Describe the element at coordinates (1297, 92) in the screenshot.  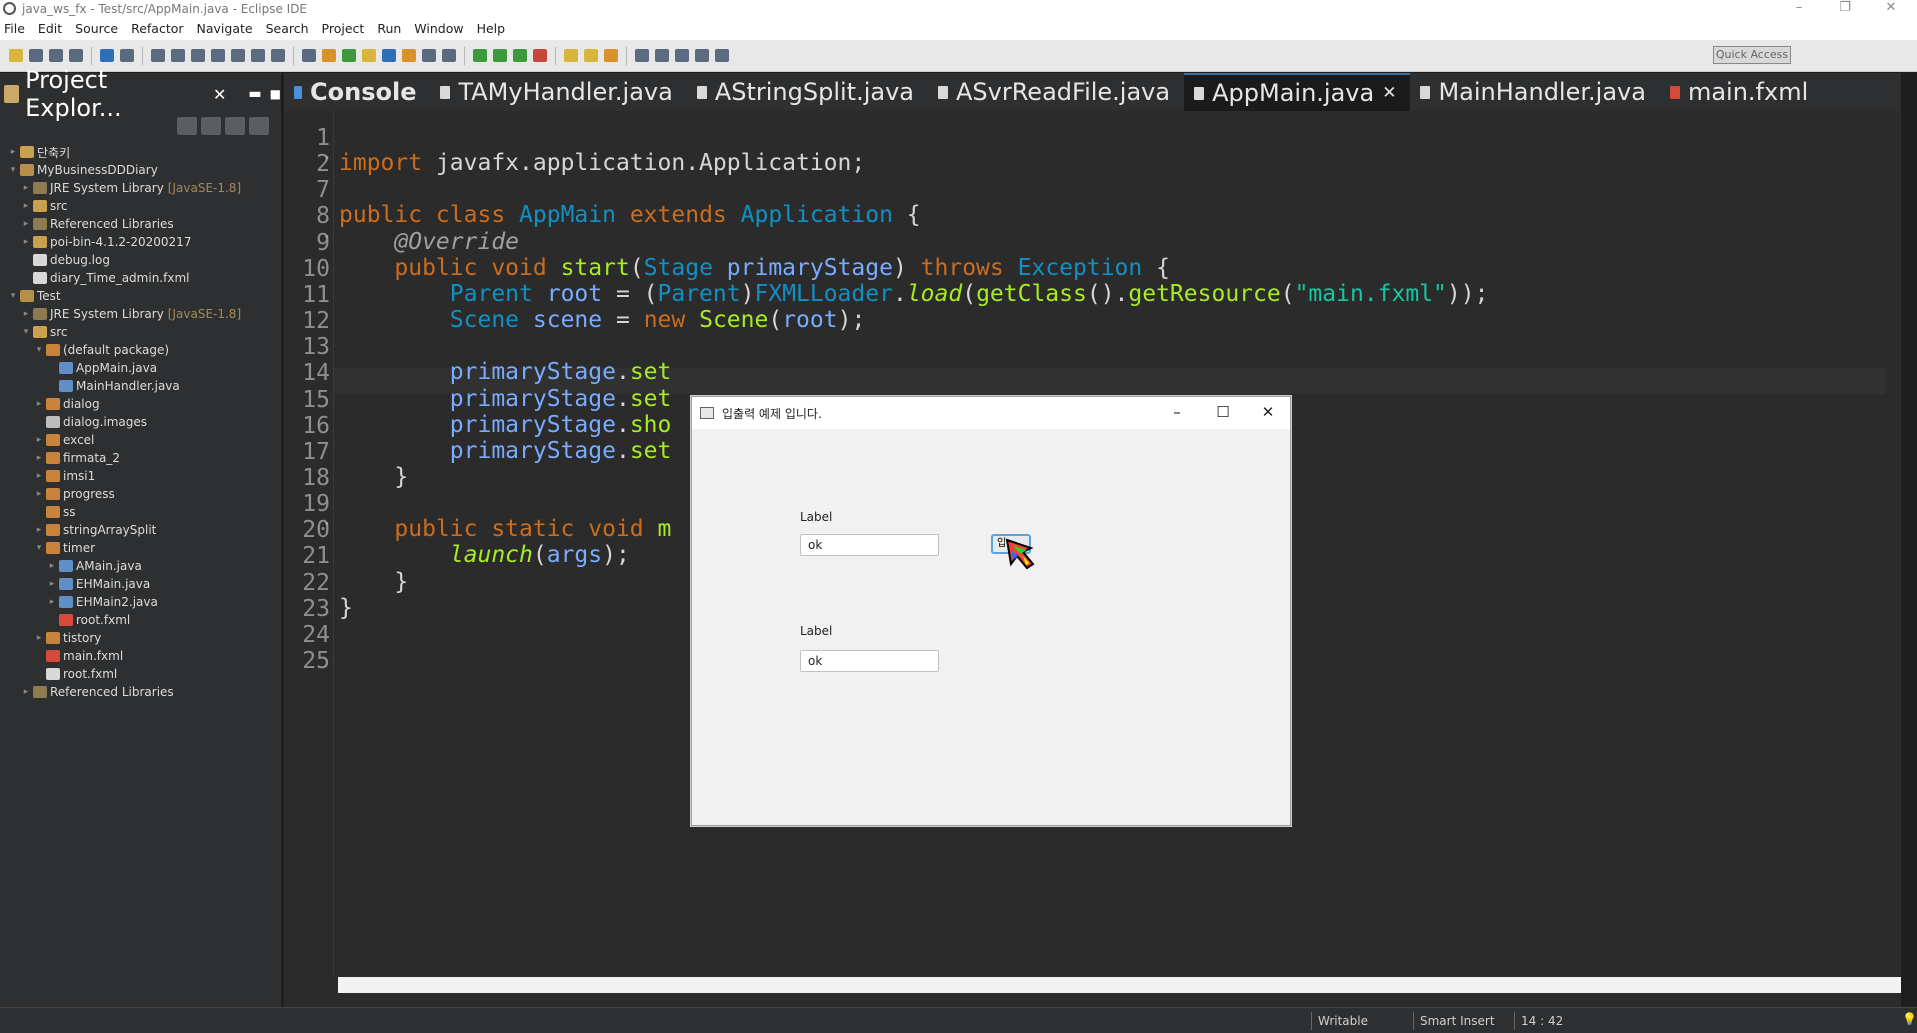
I see `tab-appmain-java: AppMain.java ✕` at that location.